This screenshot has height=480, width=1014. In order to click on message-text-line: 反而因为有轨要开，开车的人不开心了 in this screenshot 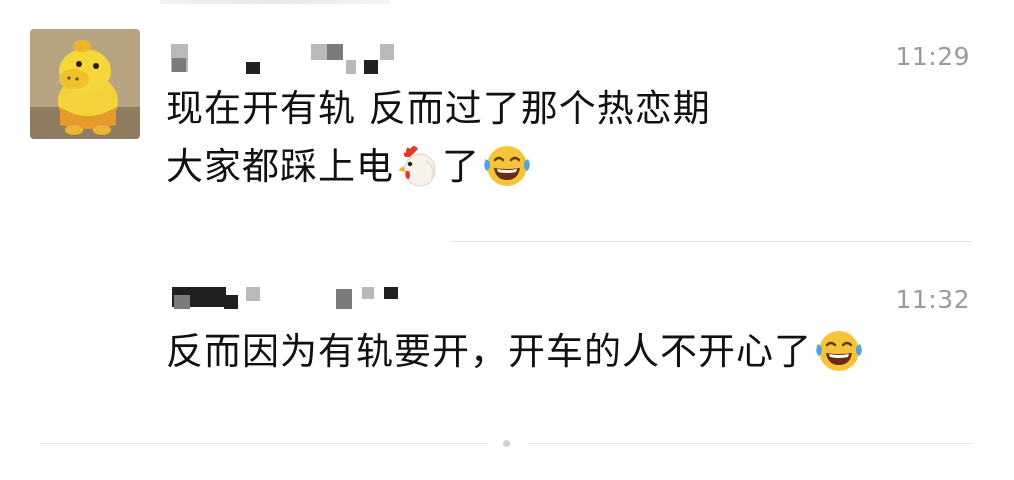, I will do `click(570, 357)`.